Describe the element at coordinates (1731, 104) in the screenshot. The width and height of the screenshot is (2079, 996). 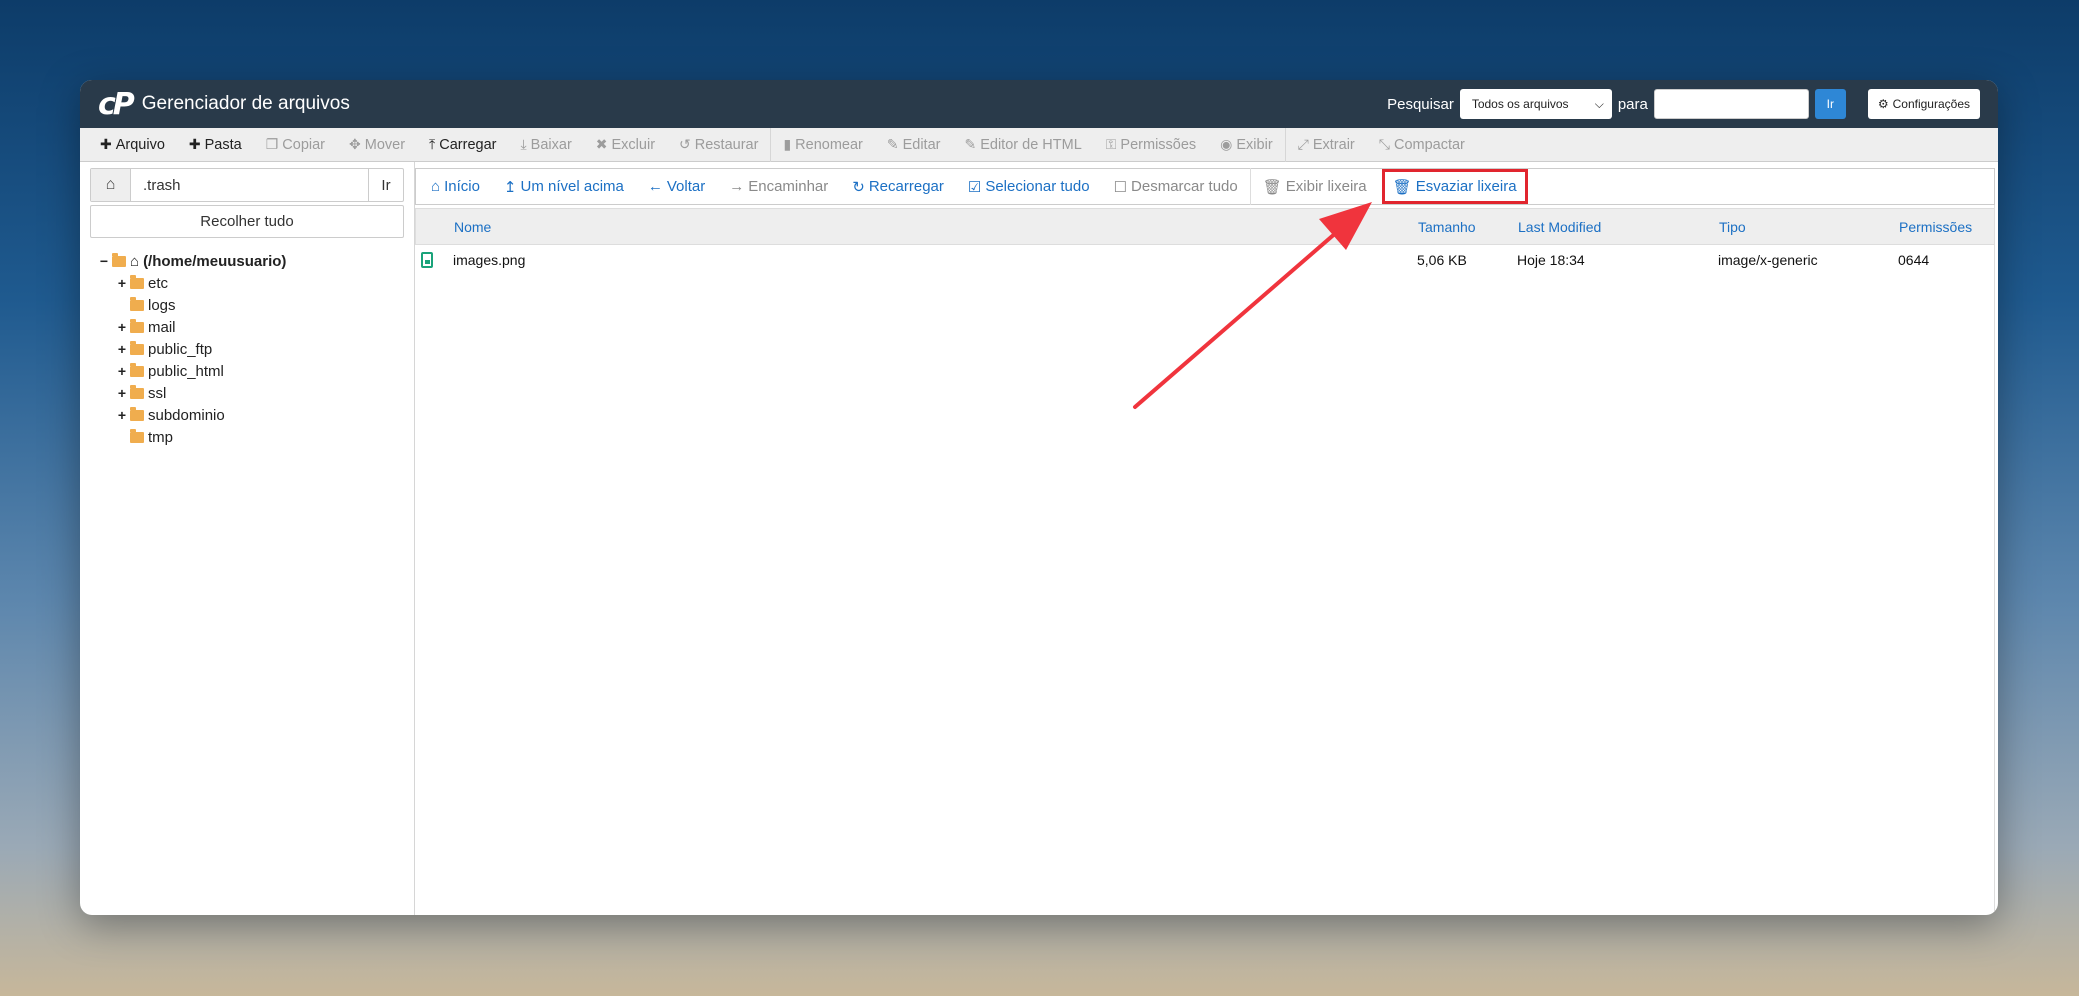
I see `search-input` at that location.